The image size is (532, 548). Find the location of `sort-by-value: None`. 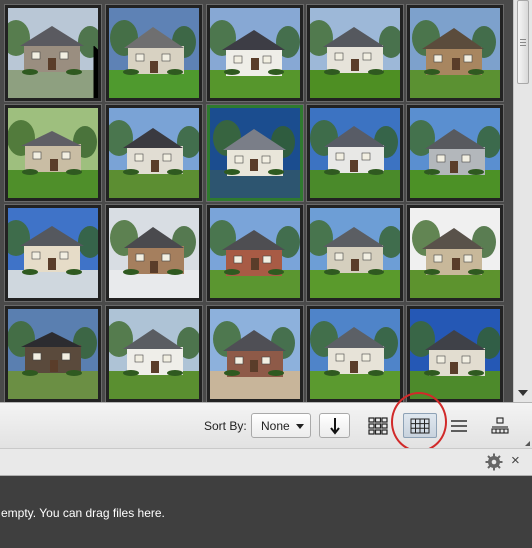

sort-by-value: None is located at coordinates (275, 426).